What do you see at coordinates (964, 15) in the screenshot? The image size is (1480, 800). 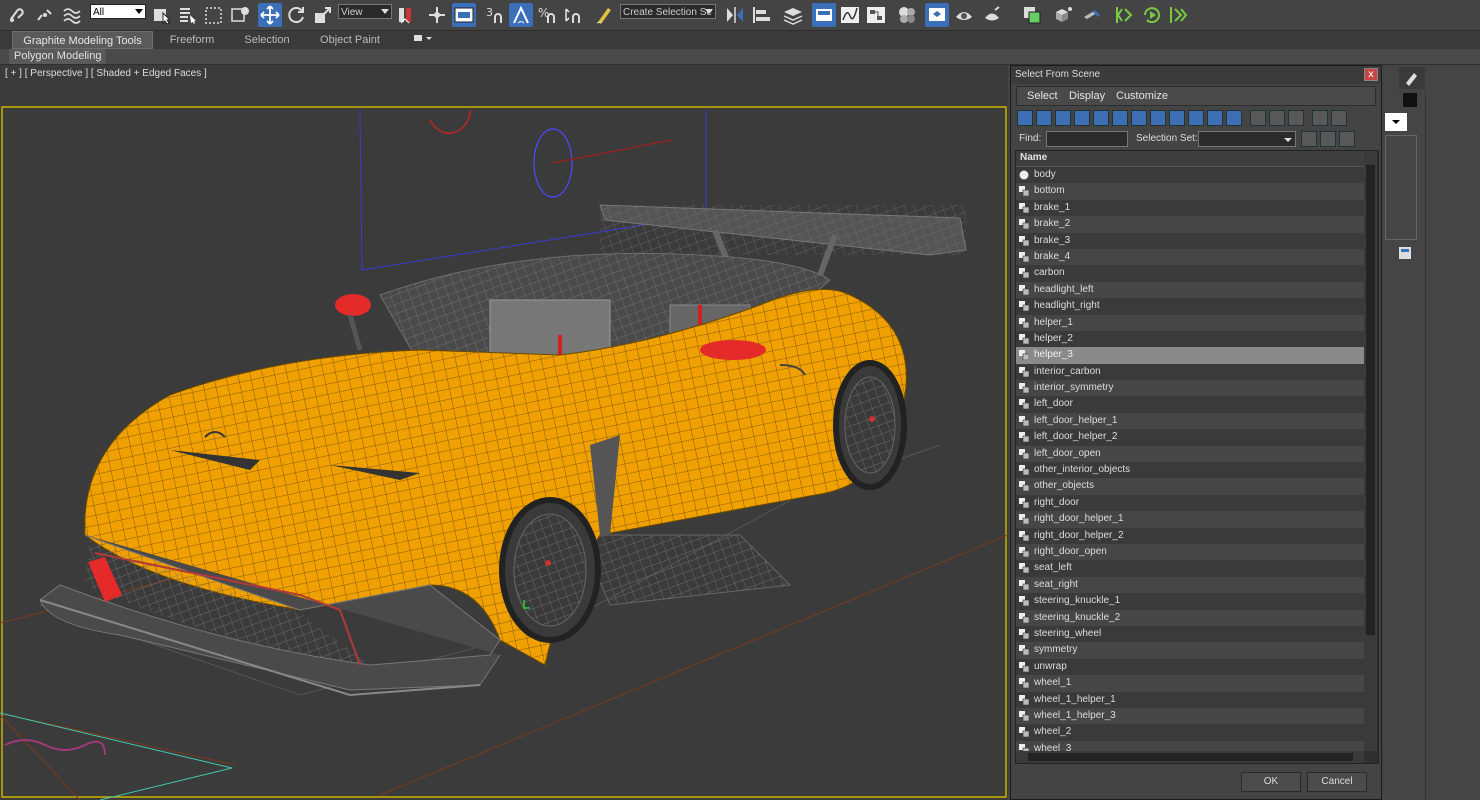 I see `rendered-frame-window-icon` at bounding box center [964, 15].